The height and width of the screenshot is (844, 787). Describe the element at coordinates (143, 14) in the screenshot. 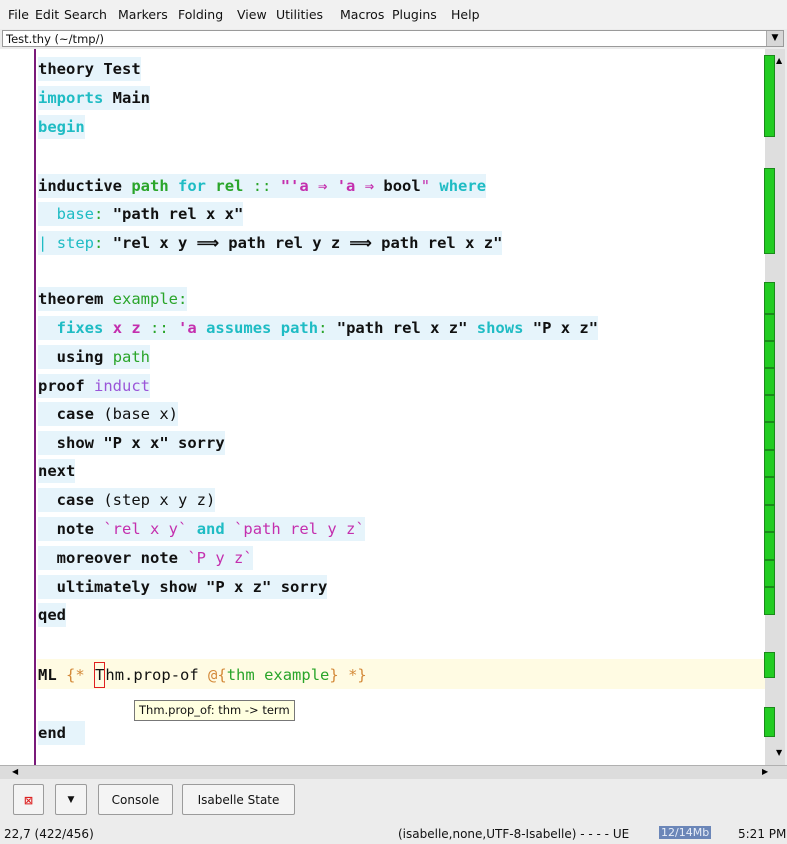

I see `menu-markers: Markers` at that location.